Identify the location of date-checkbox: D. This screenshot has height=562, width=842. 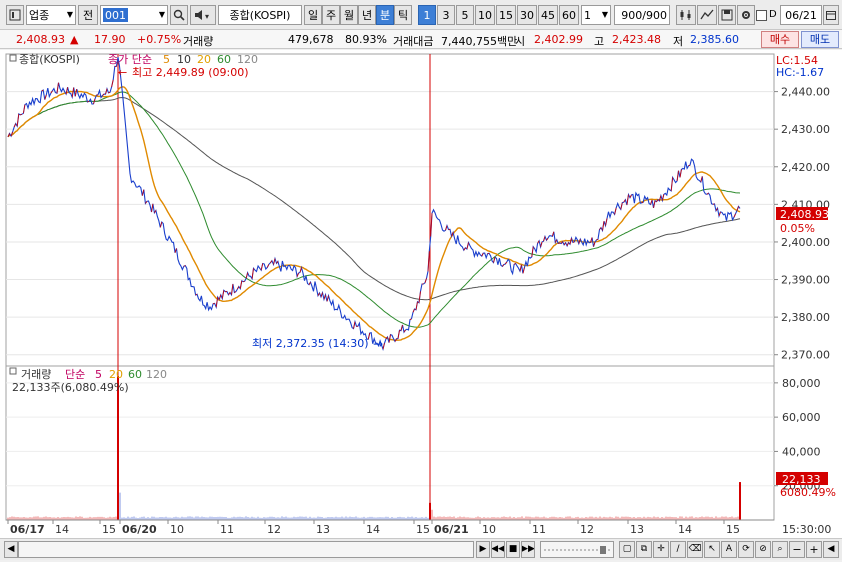
(767, 15).